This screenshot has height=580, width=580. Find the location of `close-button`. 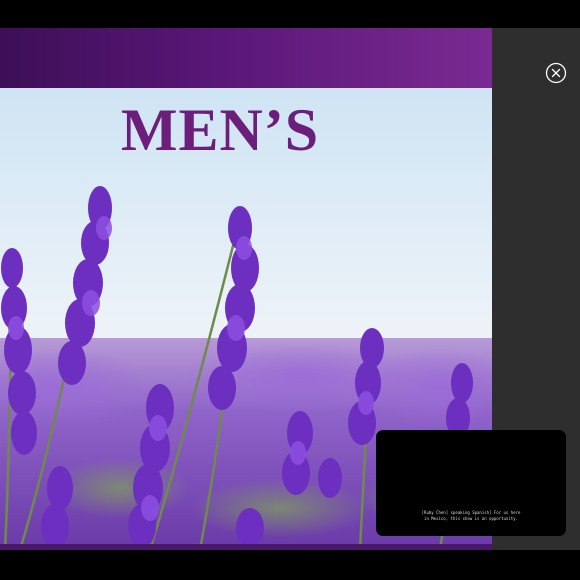

close-button is located at coordinates (556, 73).